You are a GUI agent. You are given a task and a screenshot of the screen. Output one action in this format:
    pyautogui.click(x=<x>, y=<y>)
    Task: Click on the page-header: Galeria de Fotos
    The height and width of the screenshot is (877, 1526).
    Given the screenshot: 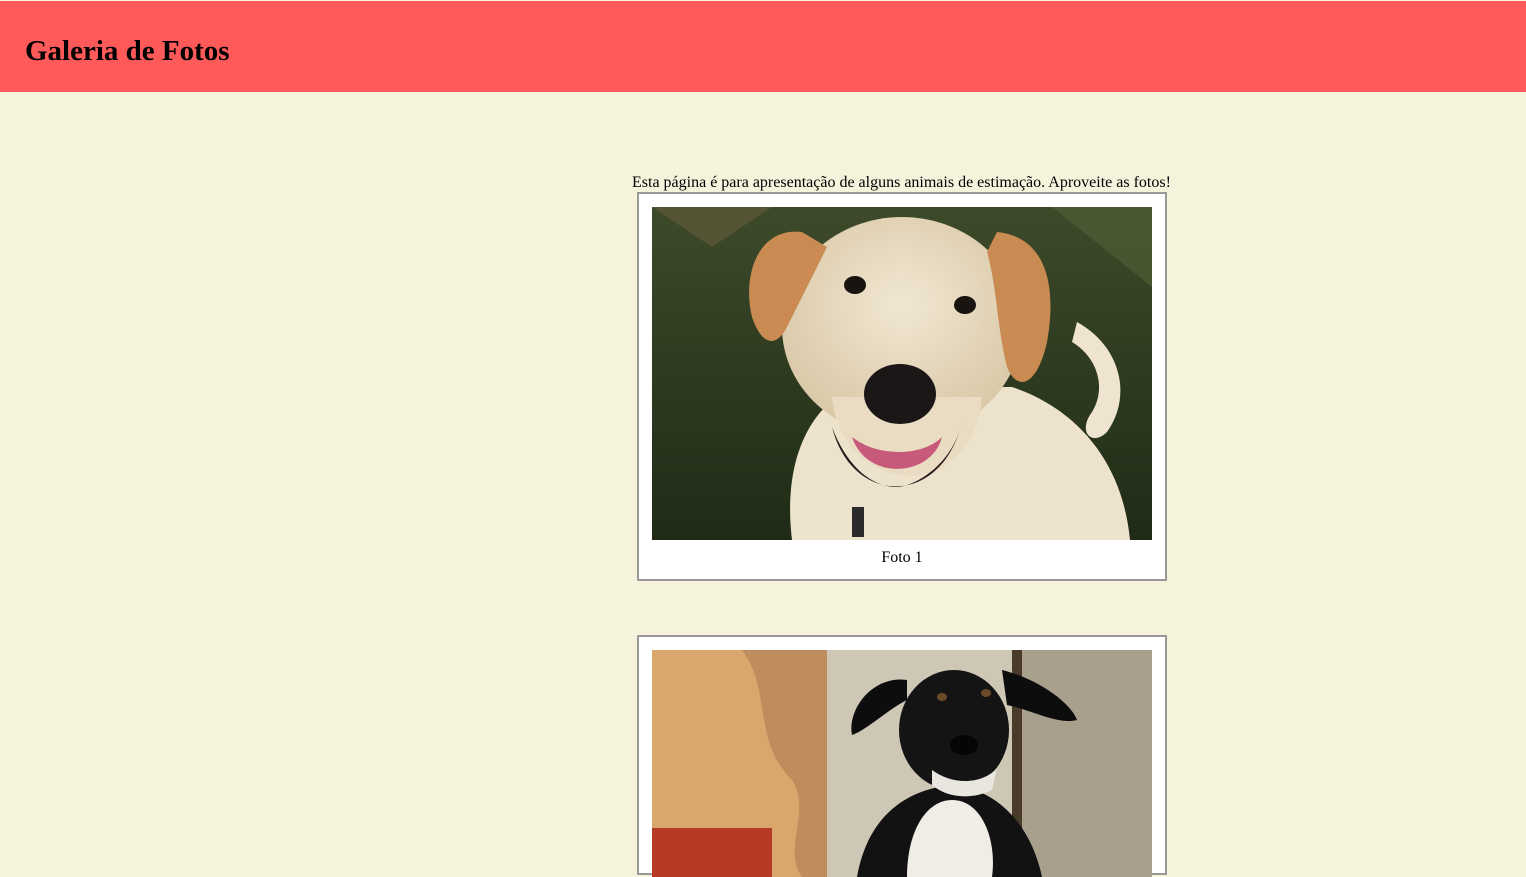 What is the action you would take?
    pyautogui.click(x=763, y=46)
    